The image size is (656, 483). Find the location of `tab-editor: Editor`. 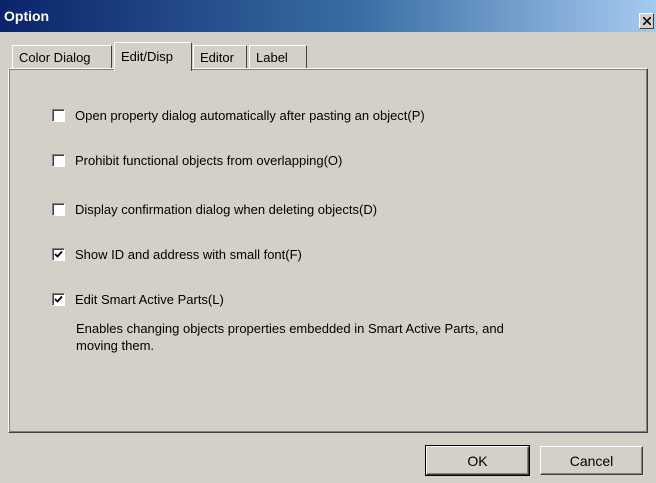

tab-editor: Editor is located at coordinates (220, 57).